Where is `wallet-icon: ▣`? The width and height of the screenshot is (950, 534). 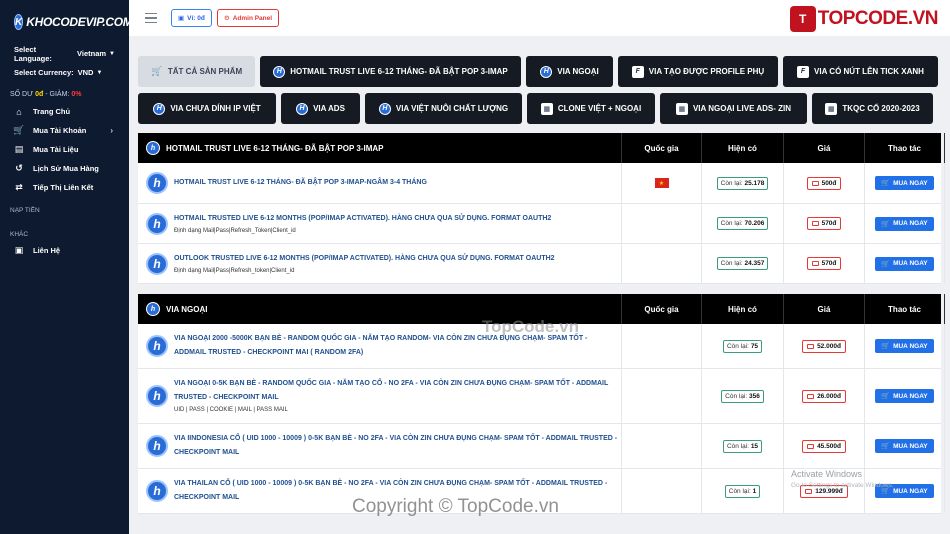 wallet-icon: ▣ is located at coordinates (181, 18).